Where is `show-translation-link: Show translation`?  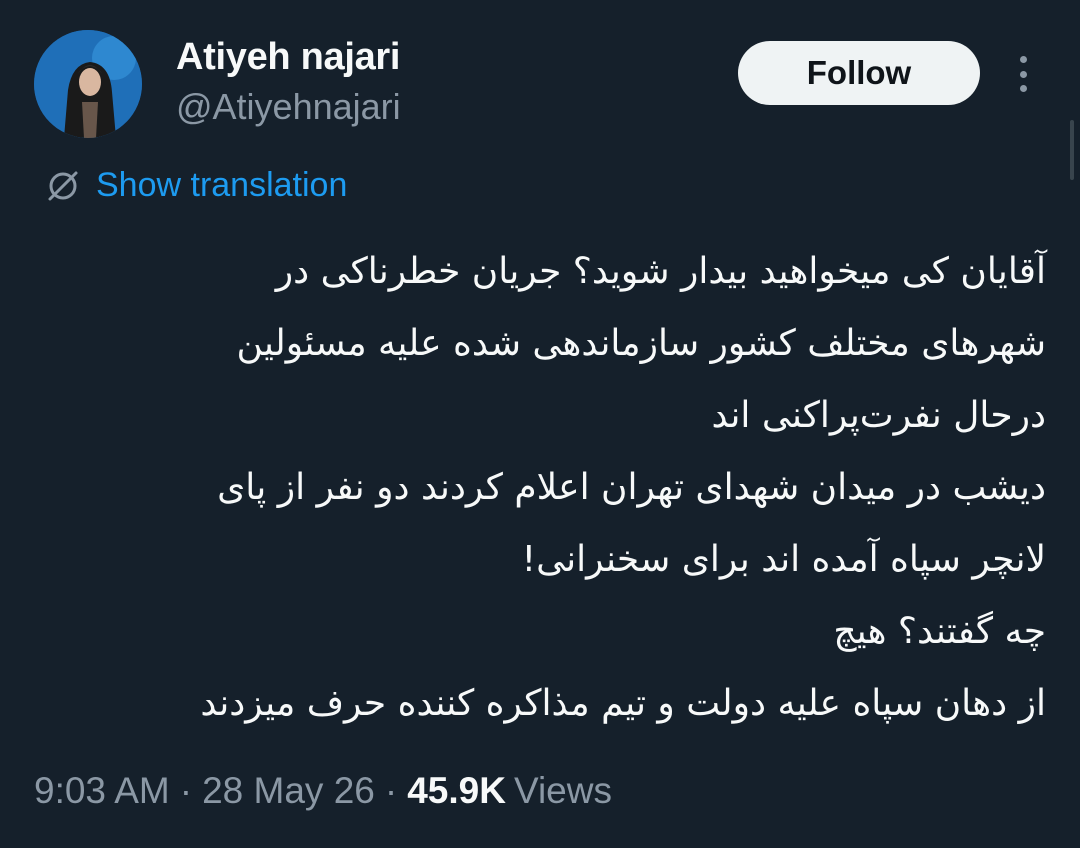
show-translation-link: Show translation is located at coordinates (195, 185).